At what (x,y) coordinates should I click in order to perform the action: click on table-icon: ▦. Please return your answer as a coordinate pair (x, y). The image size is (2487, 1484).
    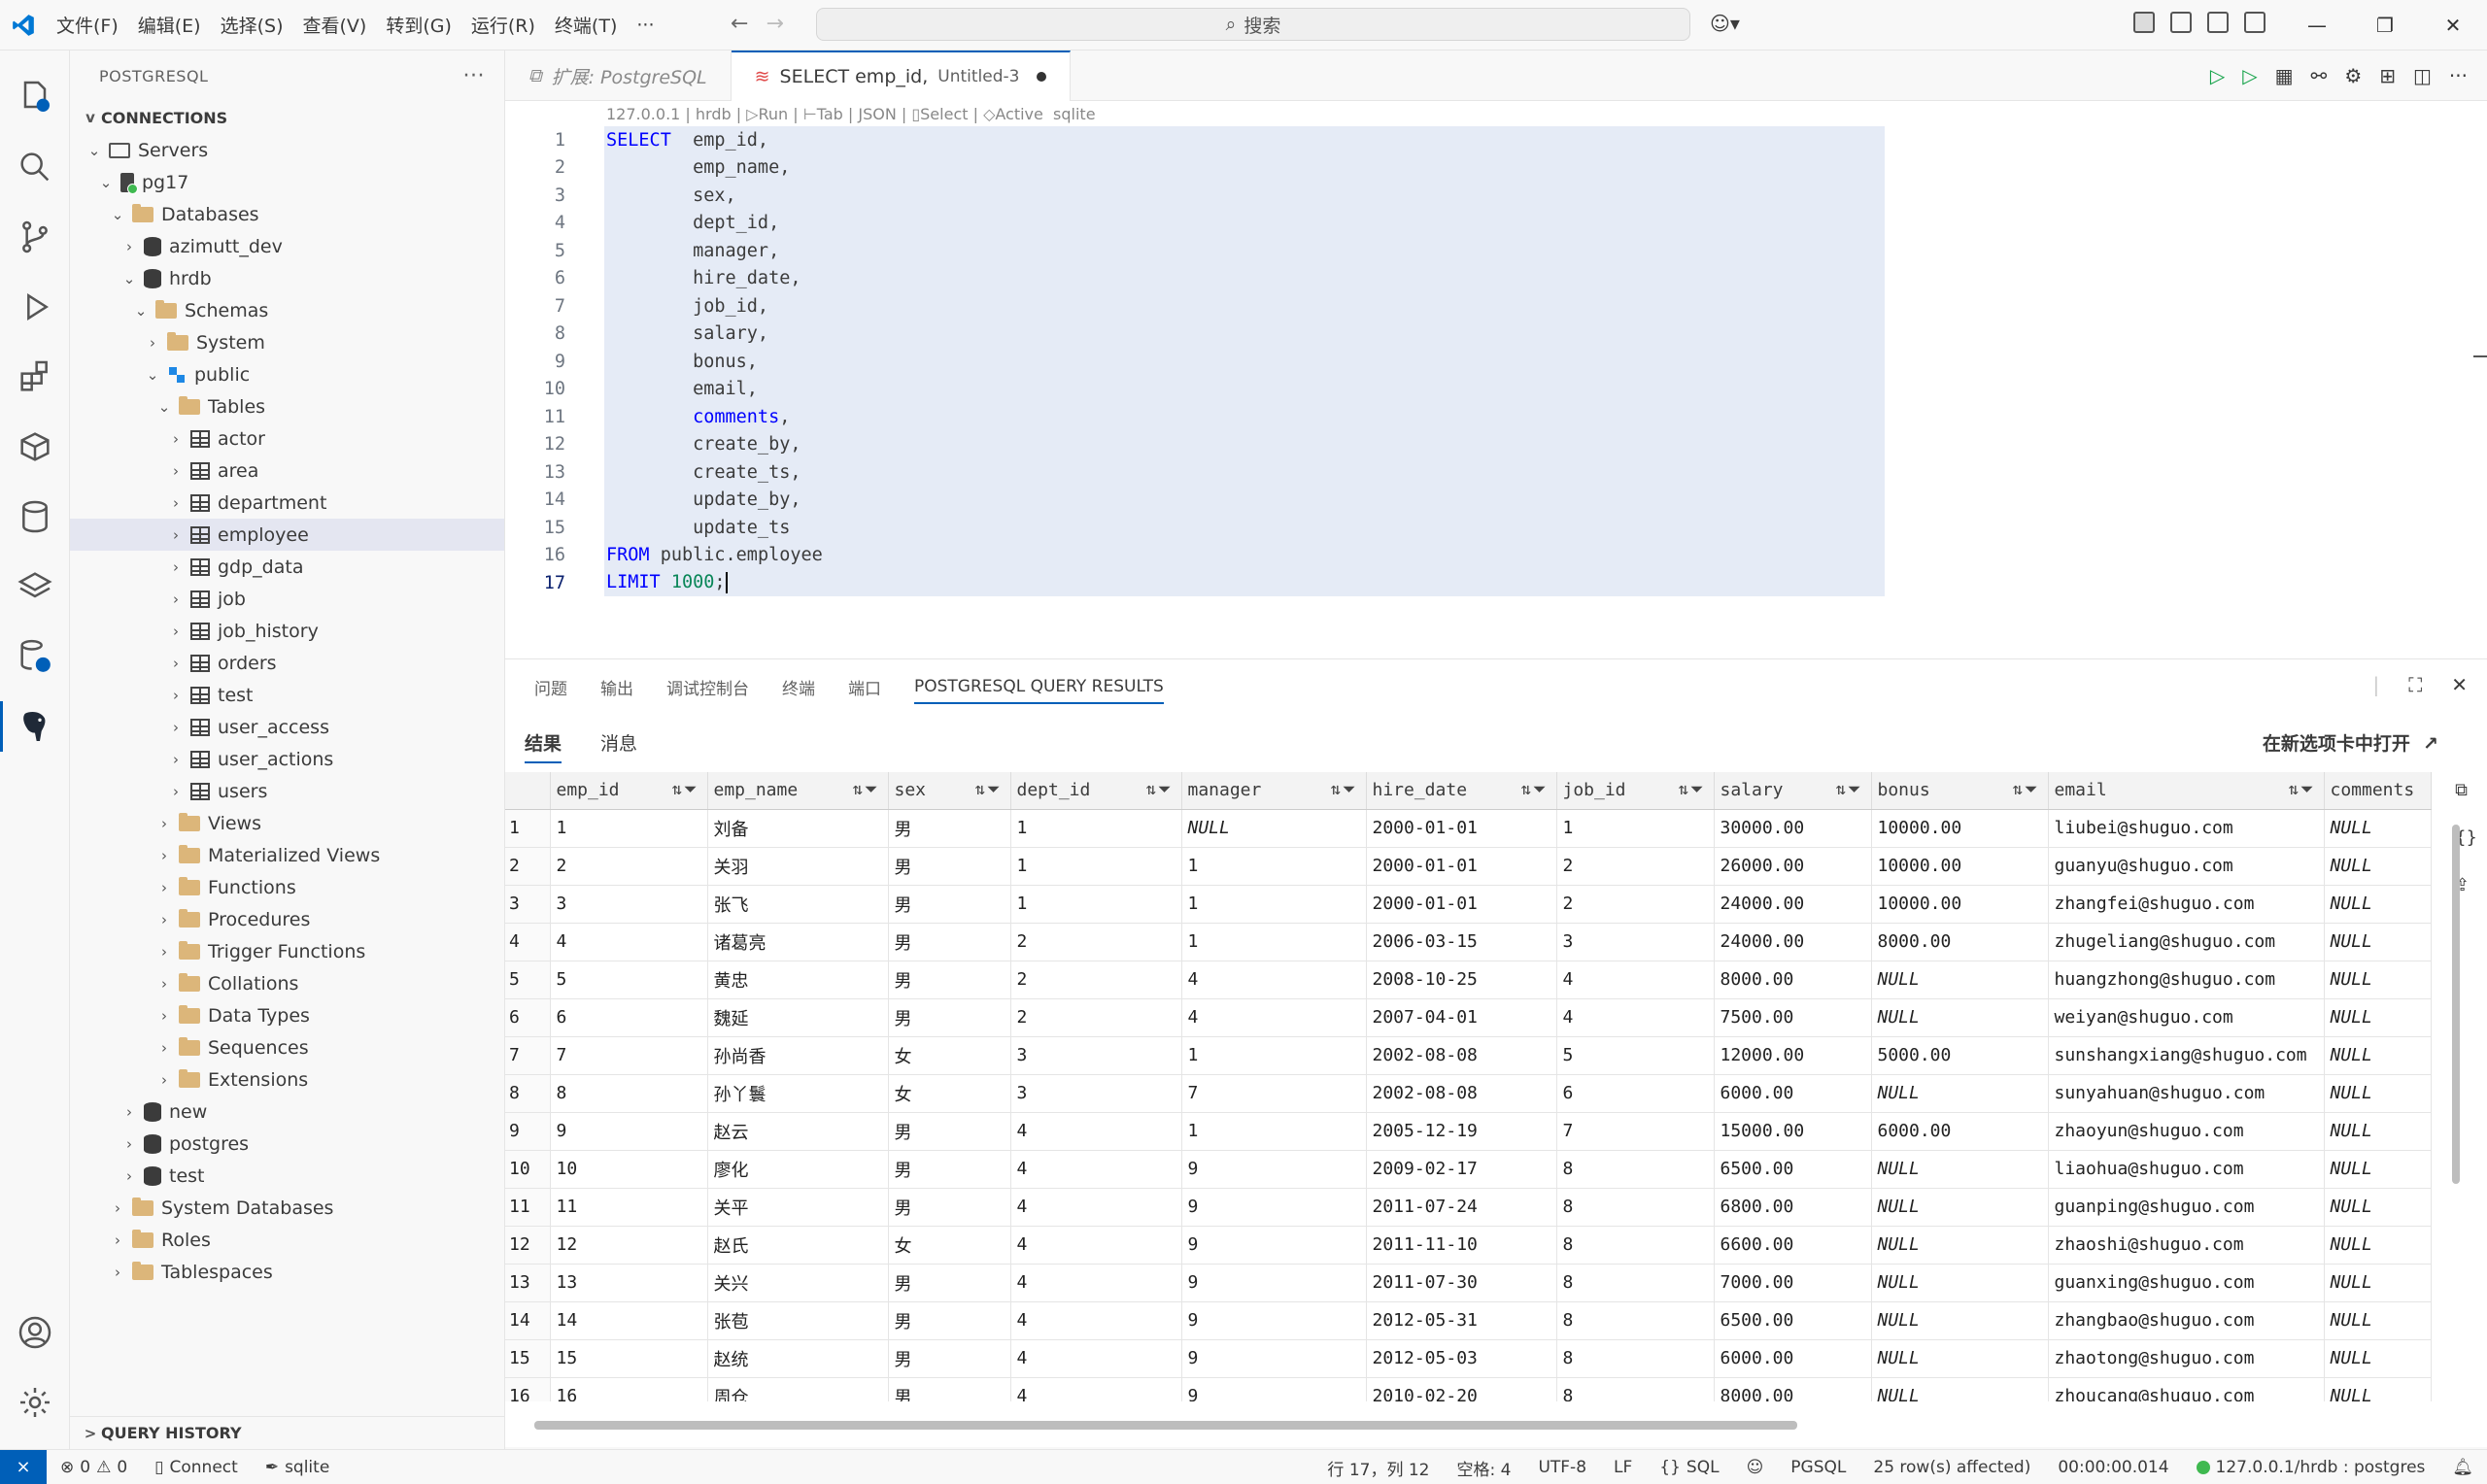
    Looking at the image, I should click on (2284, 76).